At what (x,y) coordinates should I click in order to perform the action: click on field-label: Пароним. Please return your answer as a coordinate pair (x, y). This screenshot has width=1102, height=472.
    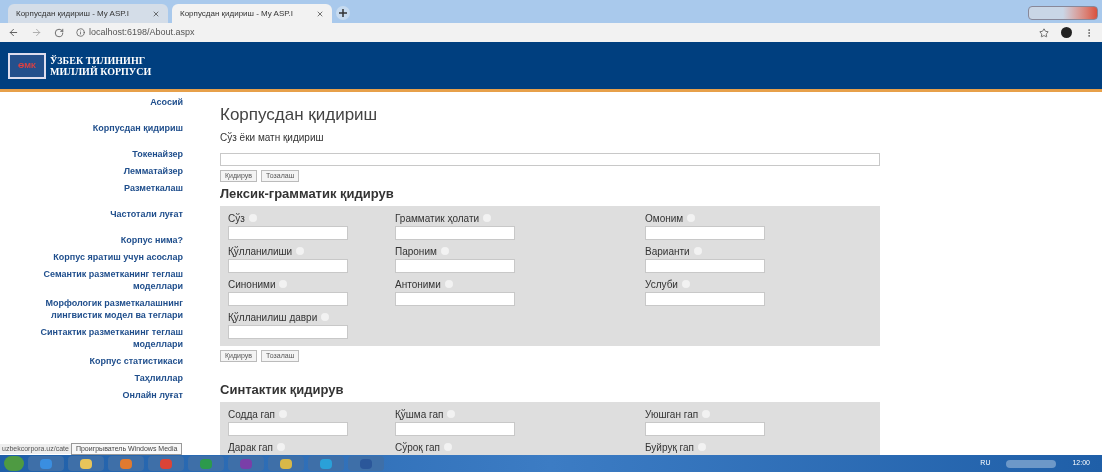
    Looking at the image, I should click on (416, 251).